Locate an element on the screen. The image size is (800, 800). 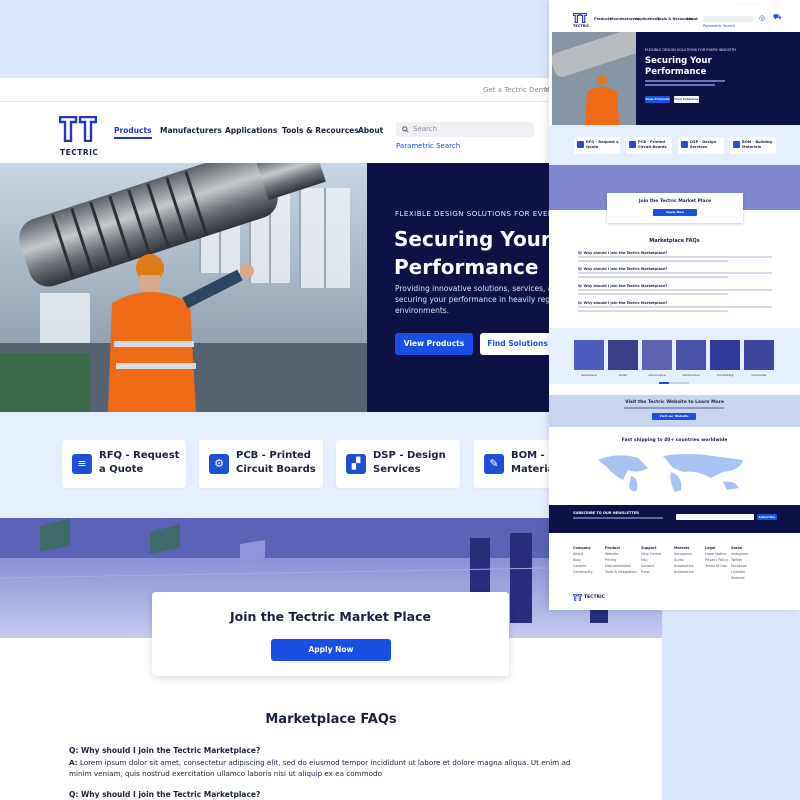
demo-link: Get a Tectric Demo is located at coordinates (516, 90).